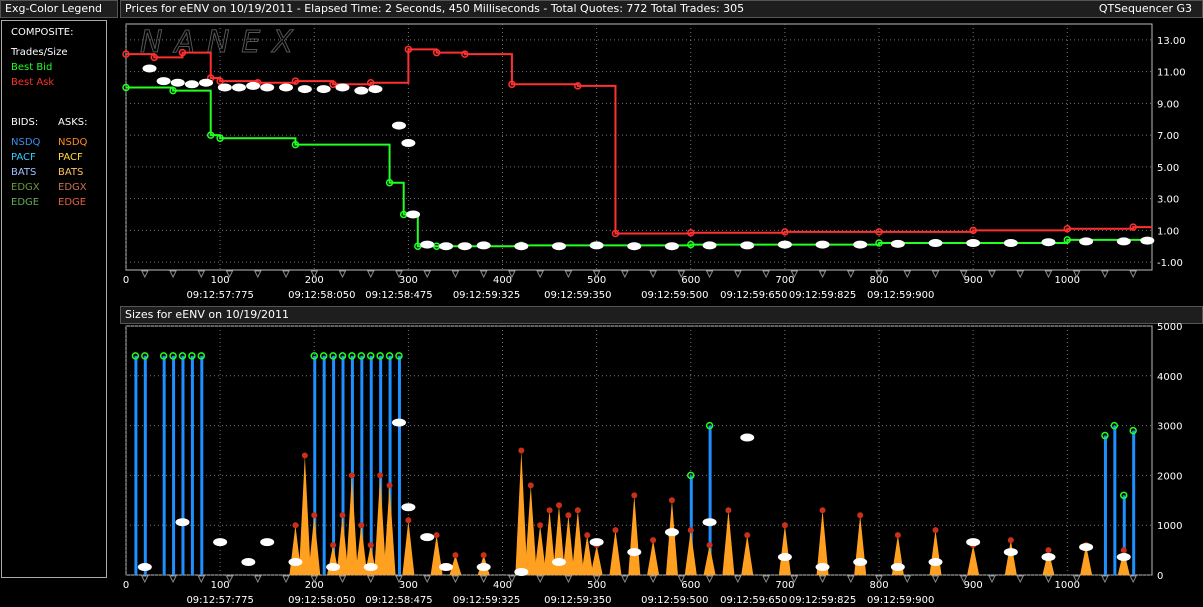 The image size is (1203, 607). Describe the element at coordinates (222, 42) in the screenshot. I see `watermark-text: NANEX` at that location.